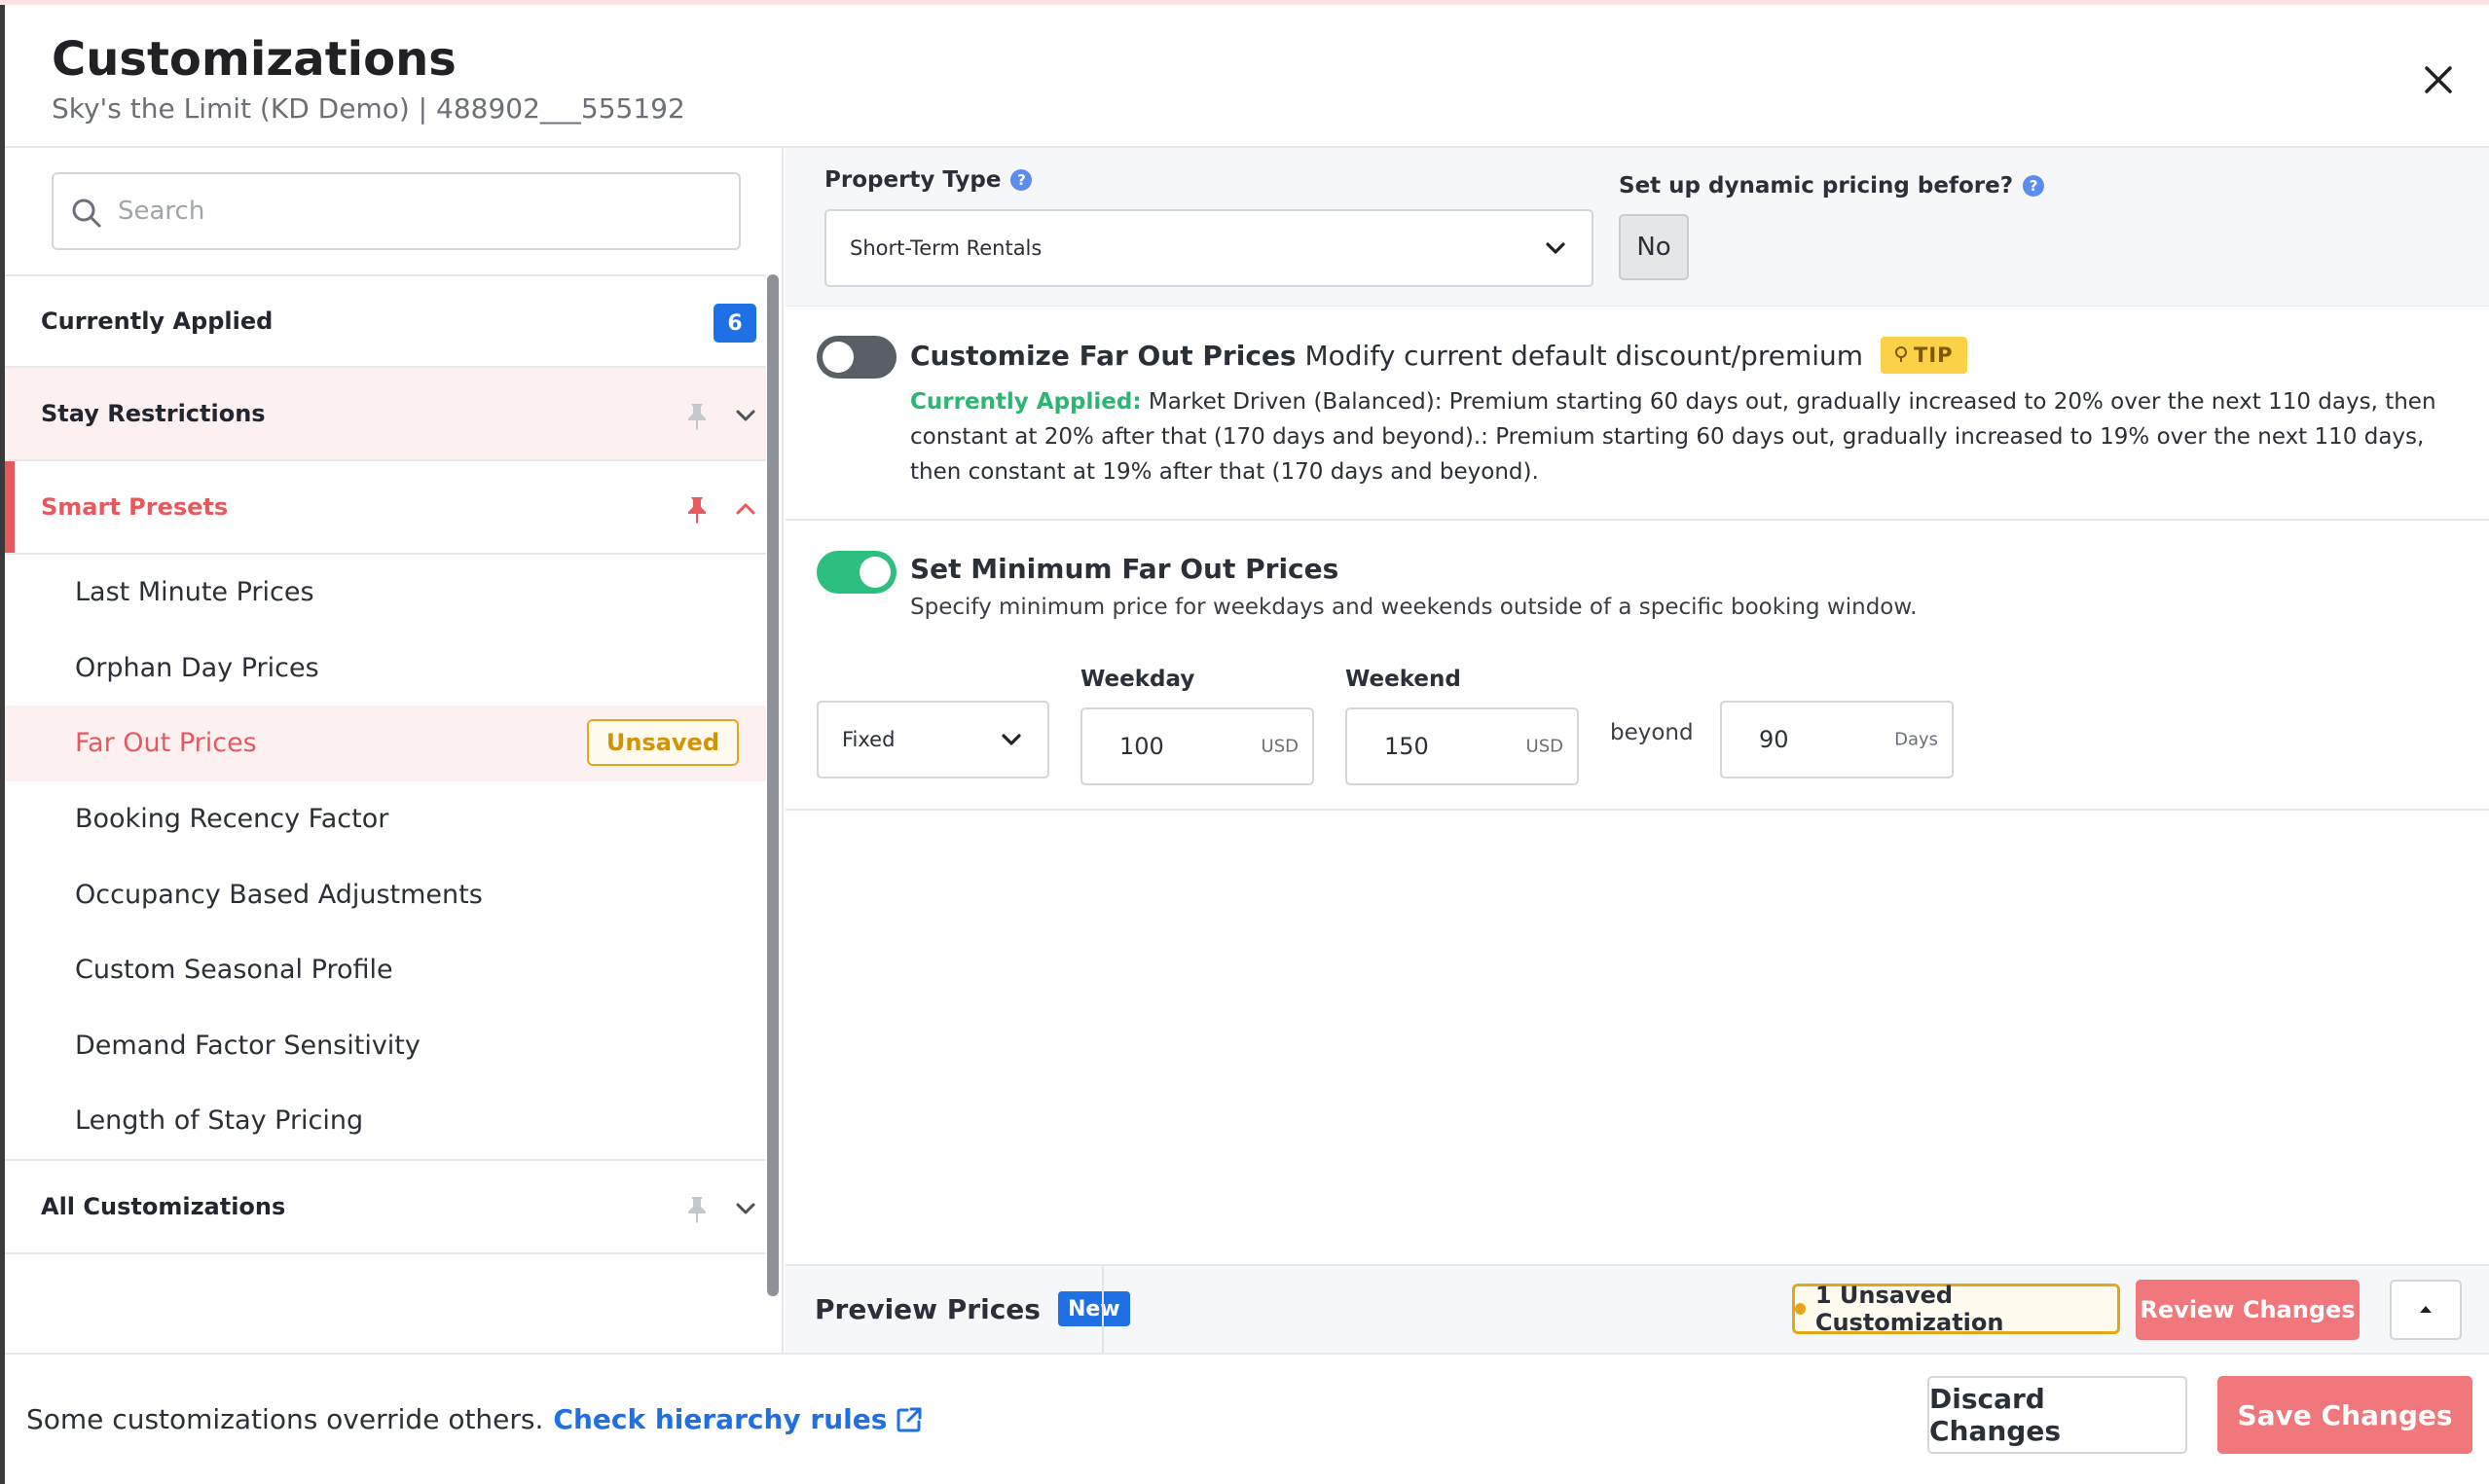 This screenshot has width=2489, height=1484. What do you see at coordinates (1800, 1309) in the screenshot?
I see `warning-dot-icon` at bounding box center [1800, 1309].